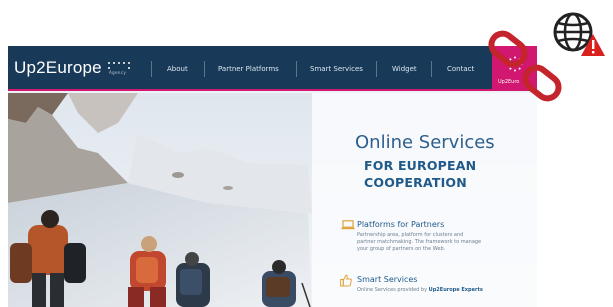 The image size is (613, 307). I want to click on feature-title-platforms: Platforms for Partners, so click(400, 224).